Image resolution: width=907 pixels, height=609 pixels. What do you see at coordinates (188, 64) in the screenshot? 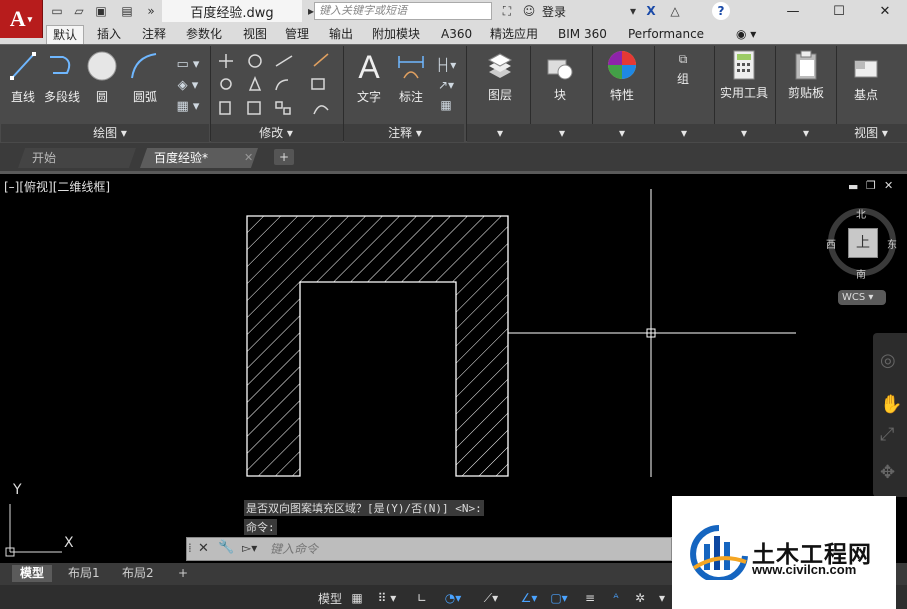
I see `rectangle-icon: ▭ ▾` at bounding box center [188, 64].